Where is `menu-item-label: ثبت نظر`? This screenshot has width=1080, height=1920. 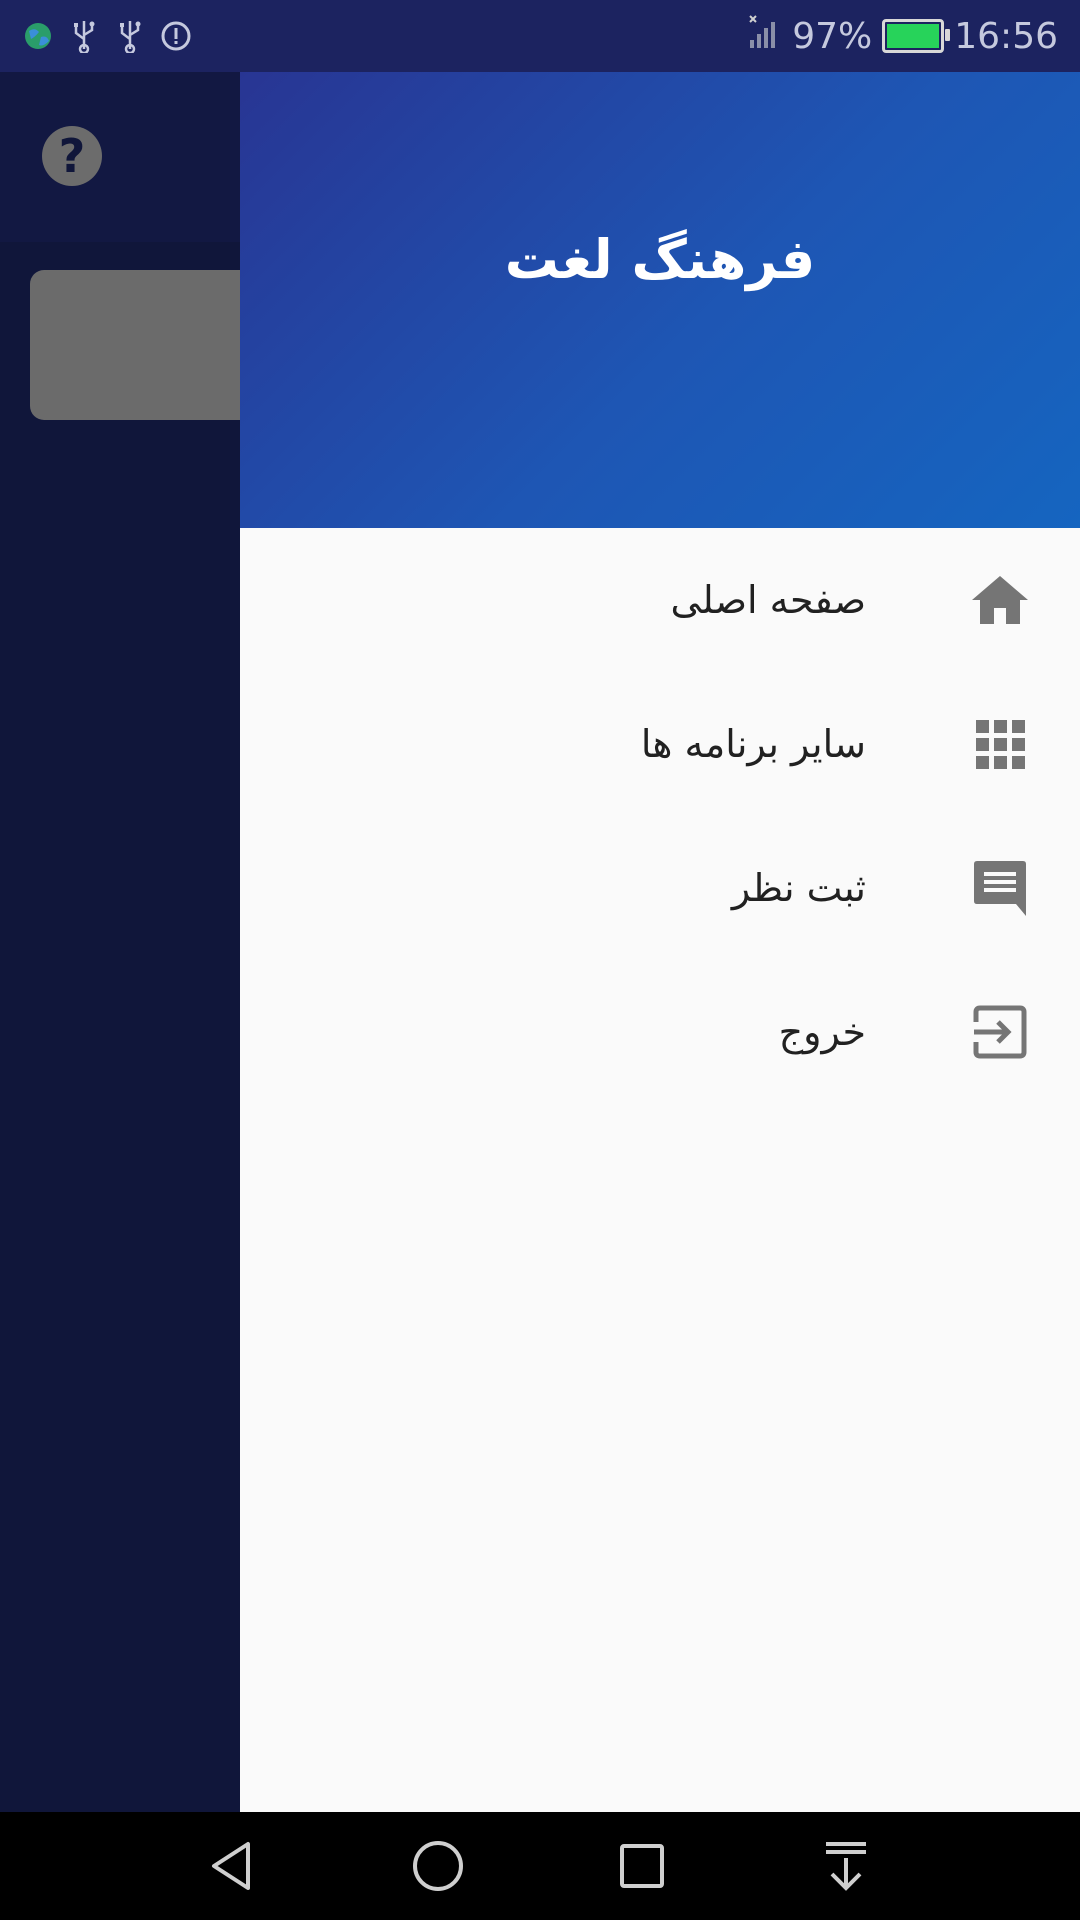 menu-item-label: ثبت نظر is located at coordinates (798, 888).